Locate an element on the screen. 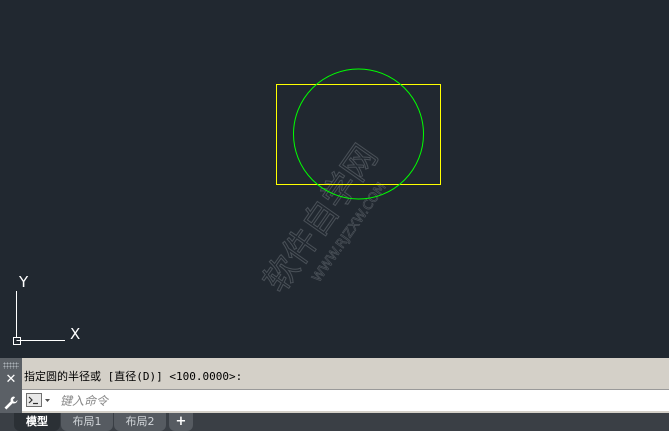 This screenshot has height=443, width=669. ucs-icon is located at coordinates (39, 318).